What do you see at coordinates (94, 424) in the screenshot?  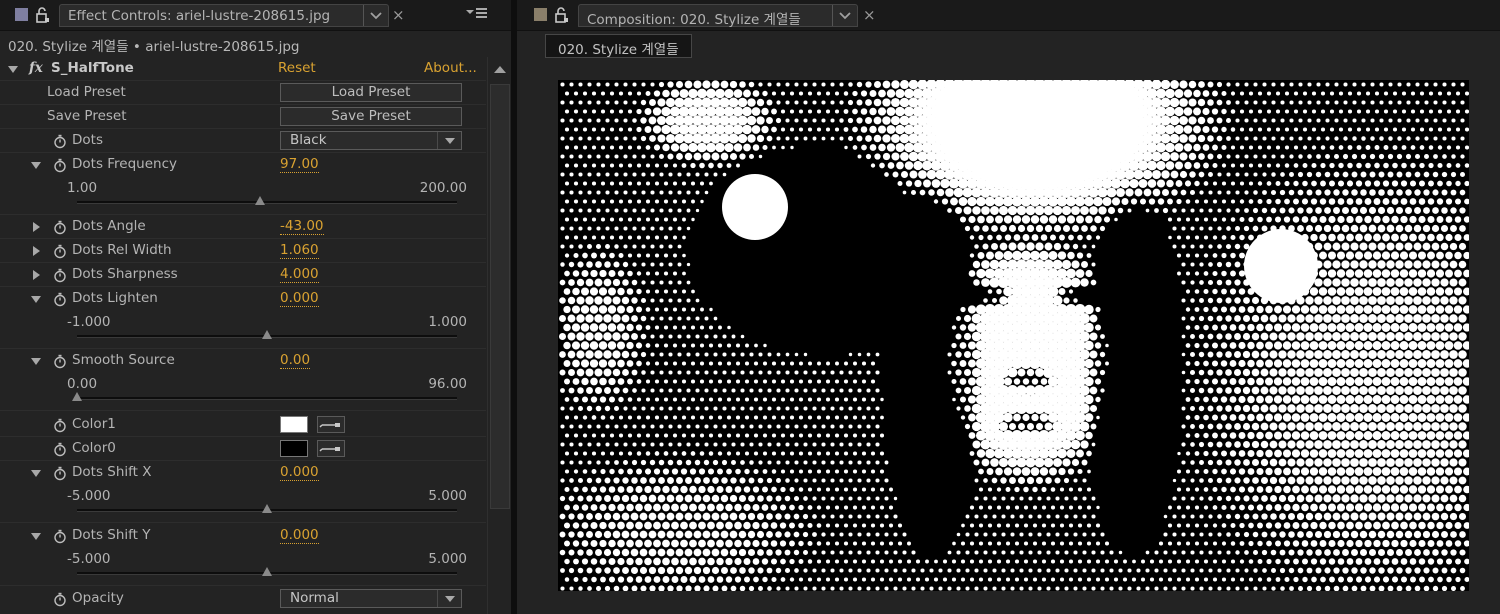 I see `color1-label: Color1` at bounding box center [94, 424].